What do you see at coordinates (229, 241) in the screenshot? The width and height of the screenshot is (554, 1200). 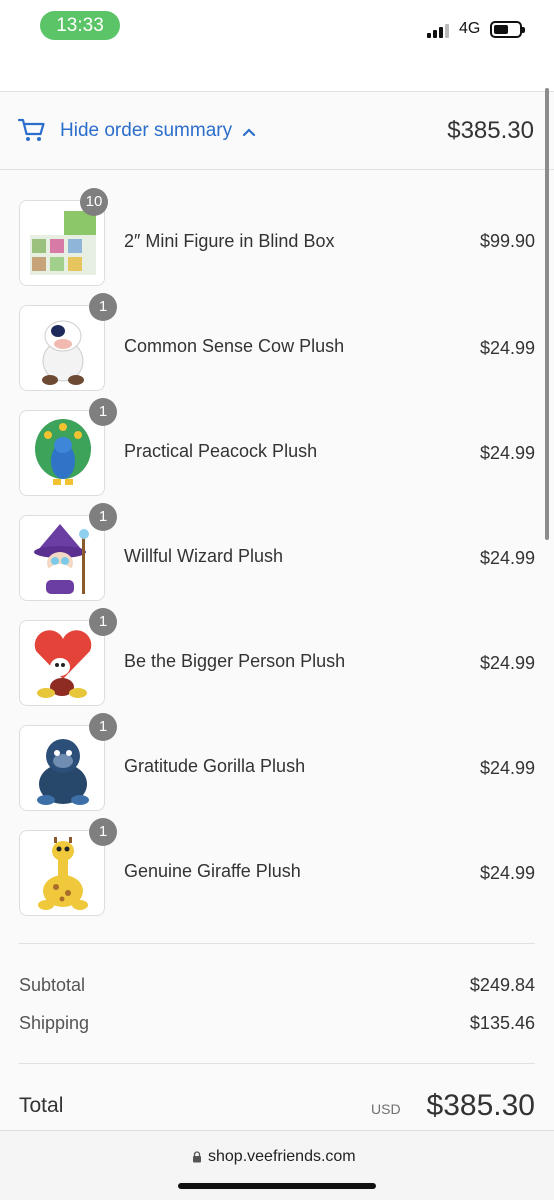 I see `product-name: 2″ Mini Figure in Blind Box` at bounding box center [229, 241].